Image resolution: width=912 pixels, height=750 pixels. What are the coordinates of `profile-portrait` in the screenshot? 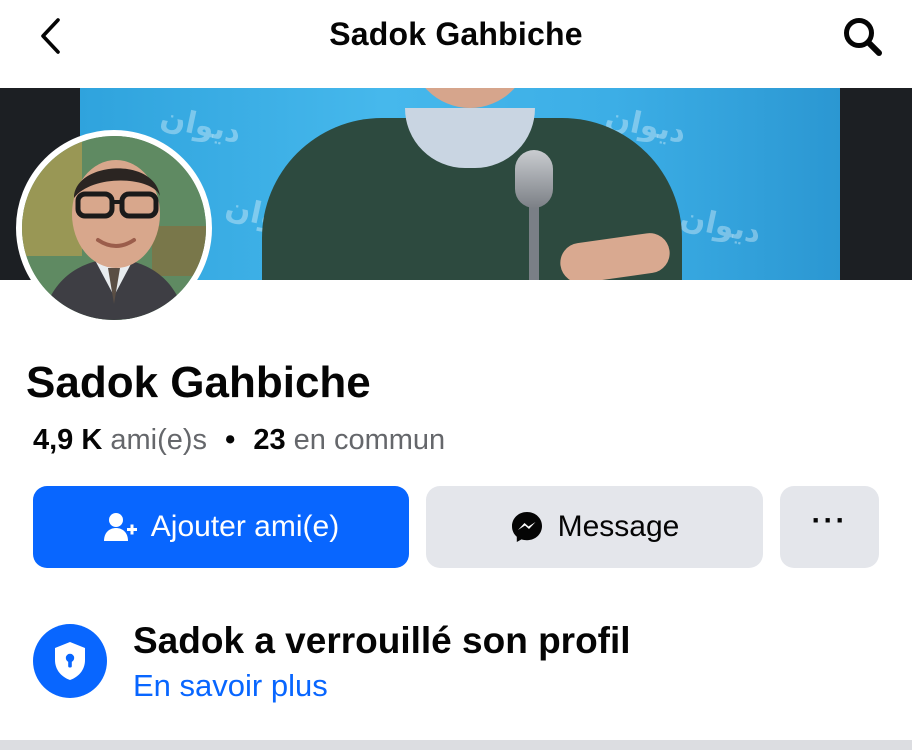 It's located at (114, 228).